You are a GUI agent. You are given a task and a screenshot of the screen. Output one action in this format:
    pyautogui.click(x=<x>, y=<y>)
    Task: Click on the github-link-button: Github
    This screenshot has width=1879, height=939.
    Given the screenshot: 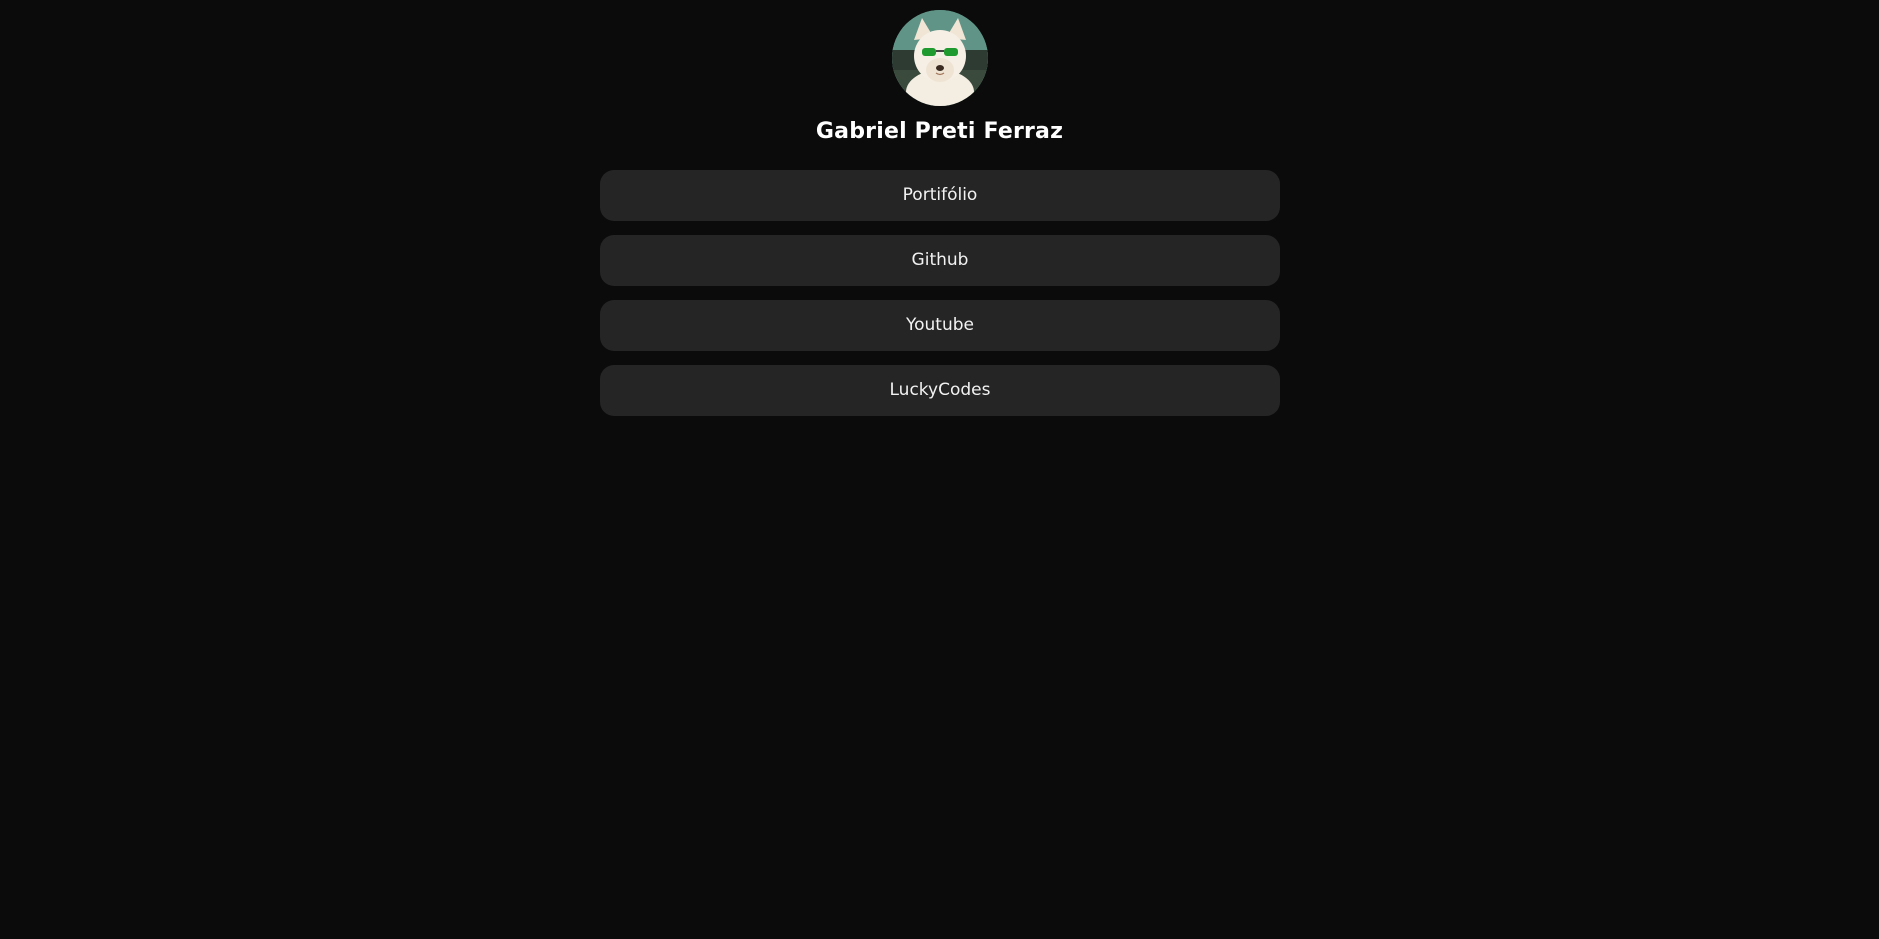 What is the action you would take?
    pyautogui.click(x=940, y=260)
    